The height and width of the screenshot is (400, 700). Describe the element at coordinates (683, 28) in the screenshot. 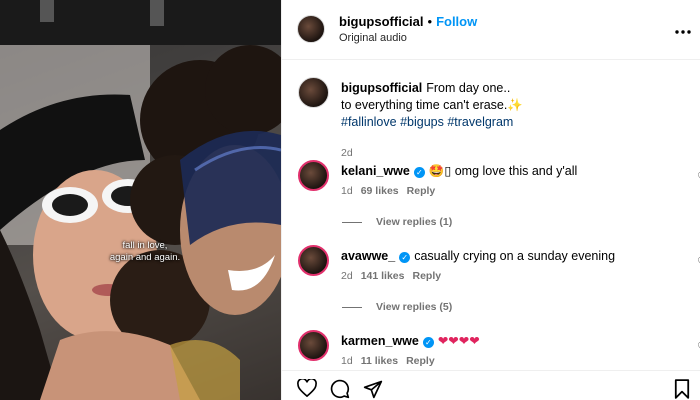

I see `more-options-icon` at that location.